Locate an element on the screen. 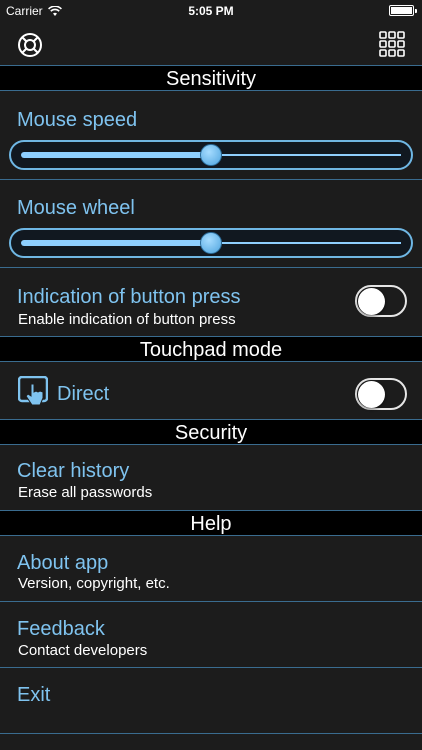 Image resolution: width=422 pixels, height=750 pixels. lifebuoy-help-icon is located at coordinates (30, 45).